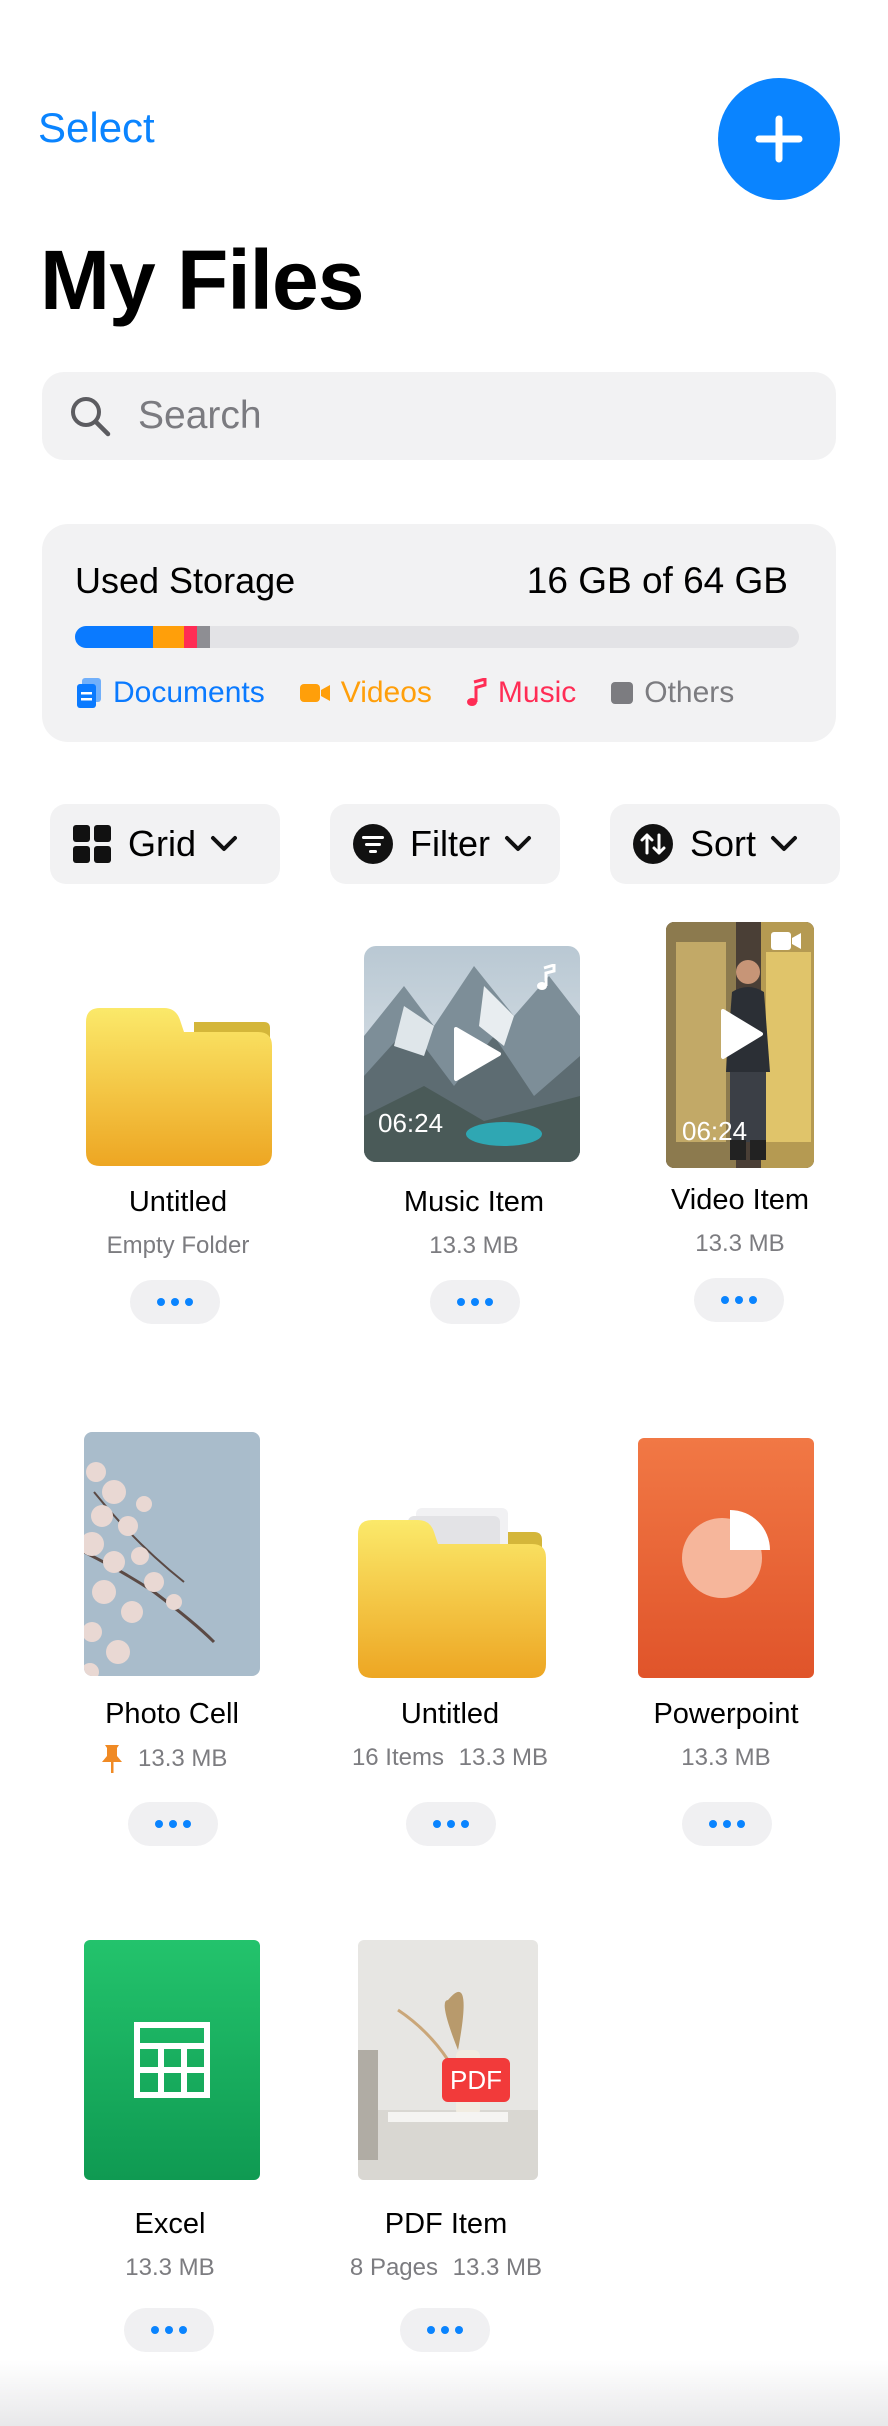  What do you see at coordinates (168, 637) in the screenshot?
I see `storage-segment-videos` at bounding box center [168, 637].